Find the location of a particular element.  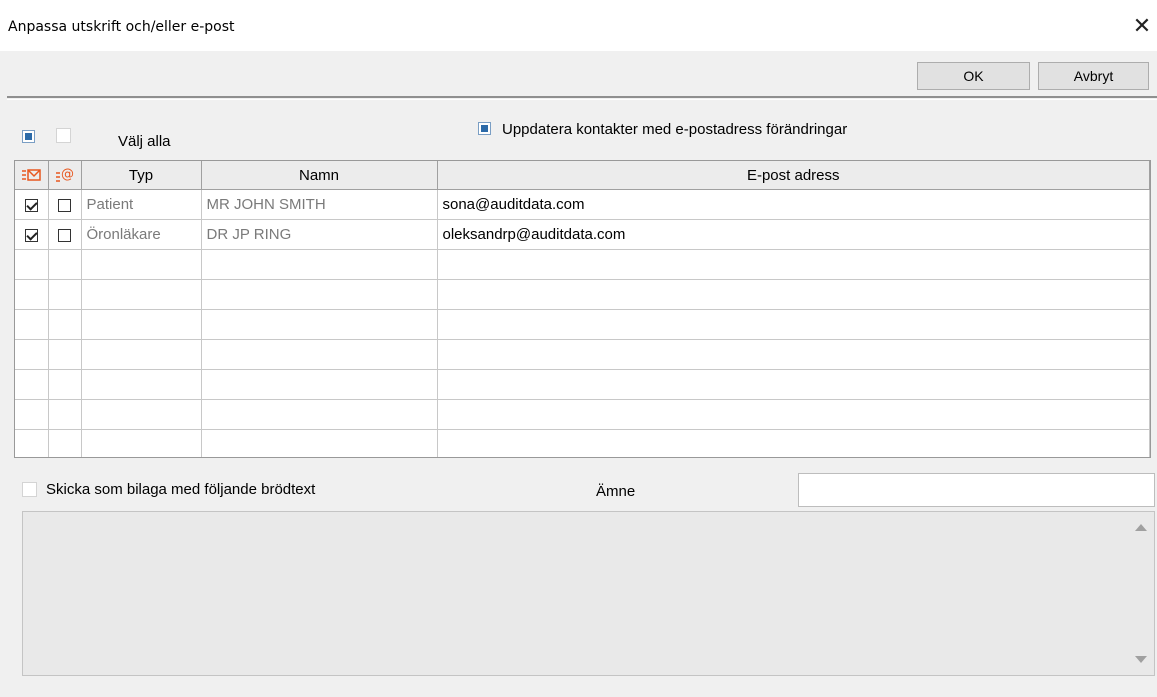

grid-header-row: @ Typ Namn E-post adress is located at coordinates (582, 175).